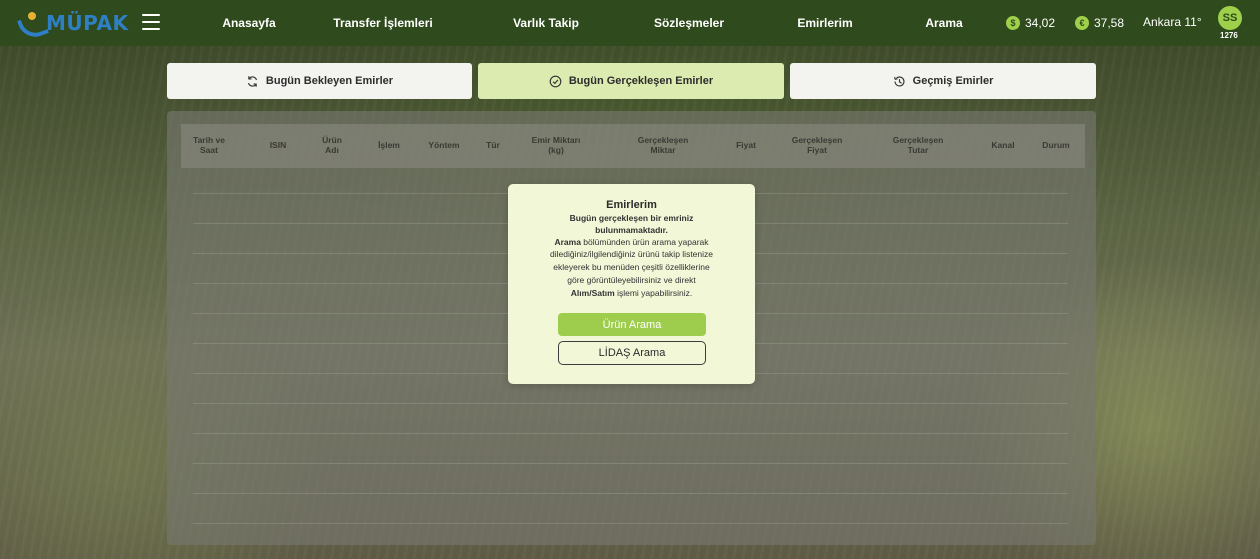 Image resolution: width=1260 pixels, height=559 pixels. I want to click on dialog-message-line: bulunmamaktadır., so click(631, 230).